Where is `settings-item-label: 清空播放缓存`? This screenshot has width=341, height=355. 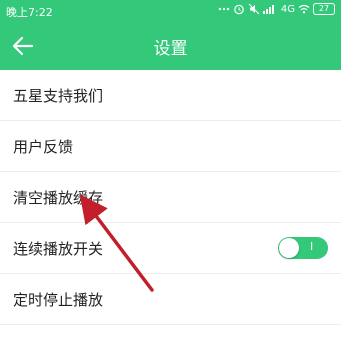
settings-item-label: 清空播放缓存 is located at coordinates (58, 198).